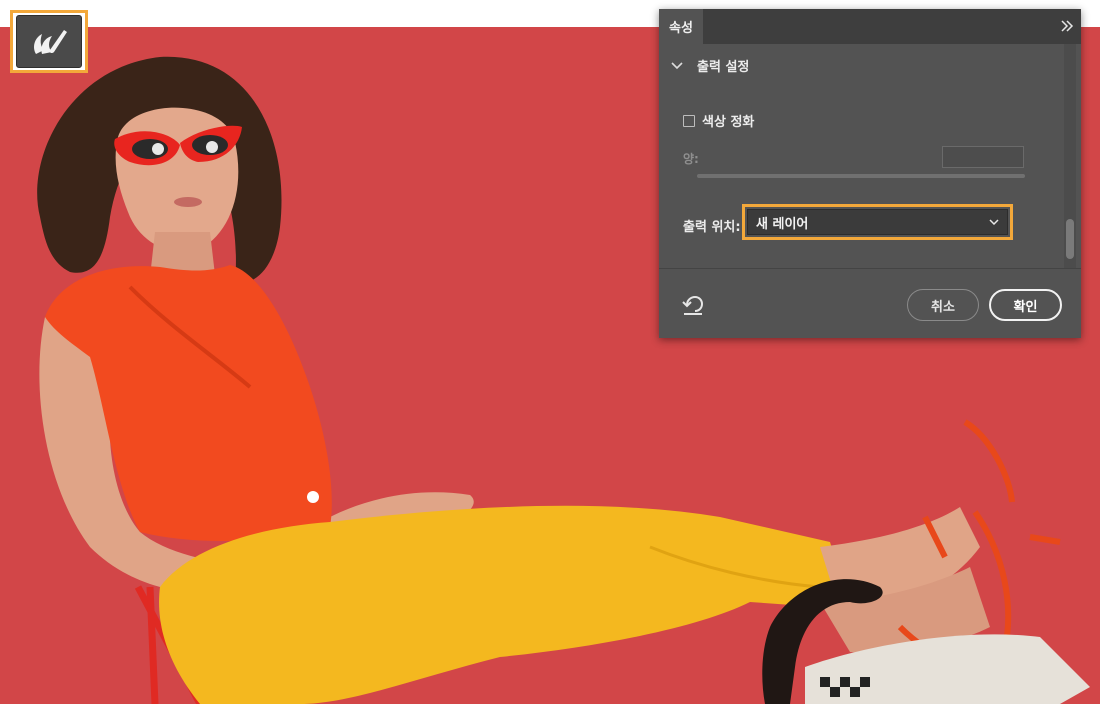 The height and width of the screenshot is (704, 1100). Describe the element at coordinates (943, 305) in the screenshot. I see `cancel-button: 취소` at that location.